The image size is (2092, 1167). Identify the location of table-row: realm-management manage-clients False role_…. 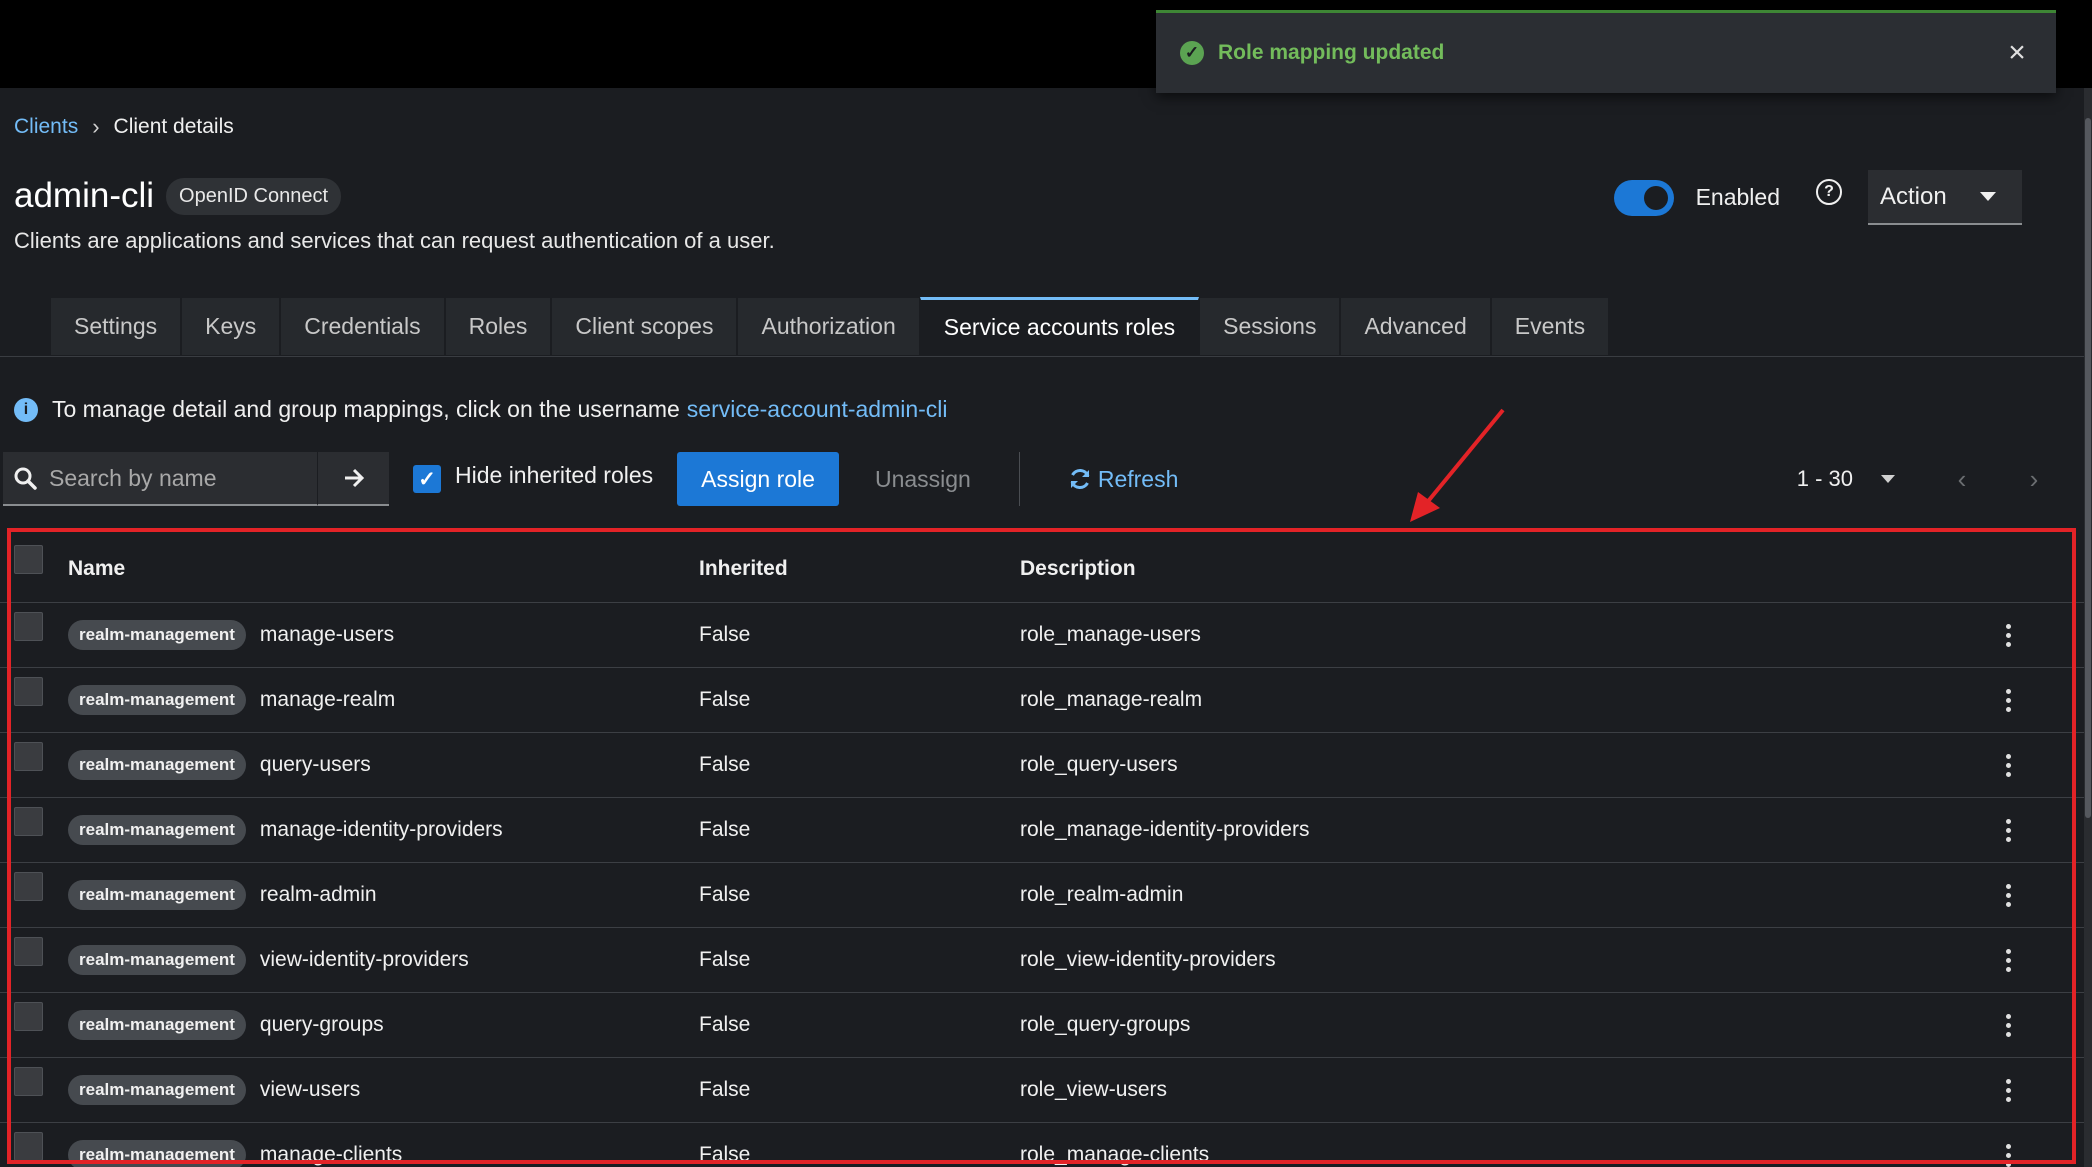
(1042, 1145).